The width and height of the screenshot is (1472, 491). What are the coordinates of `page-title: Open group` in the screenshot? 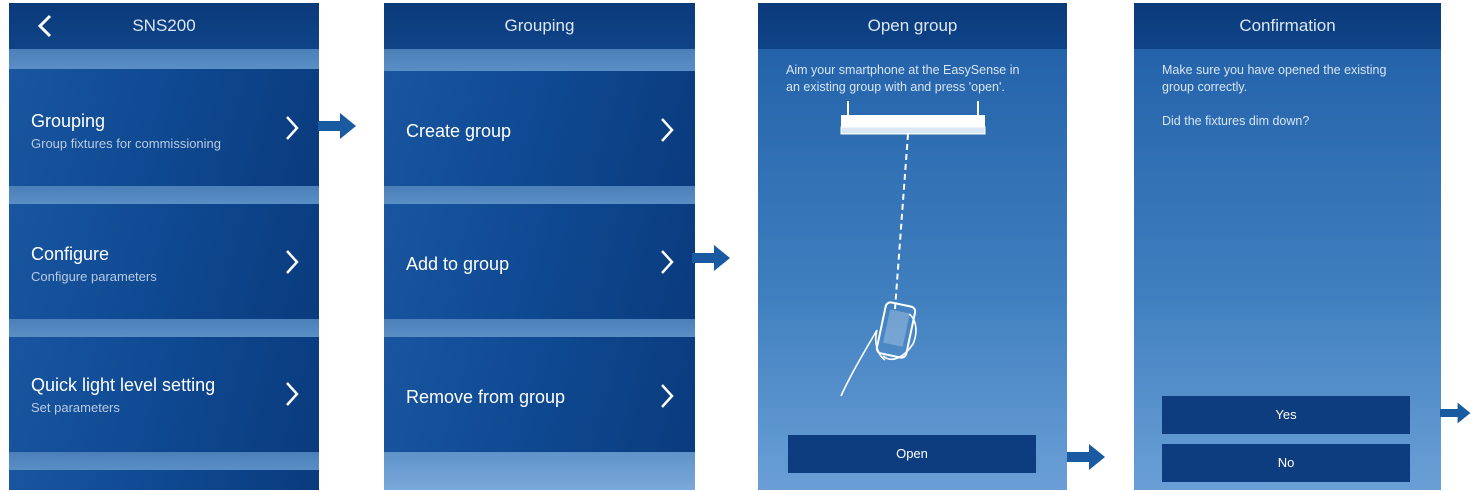 It's located at (912, 25).